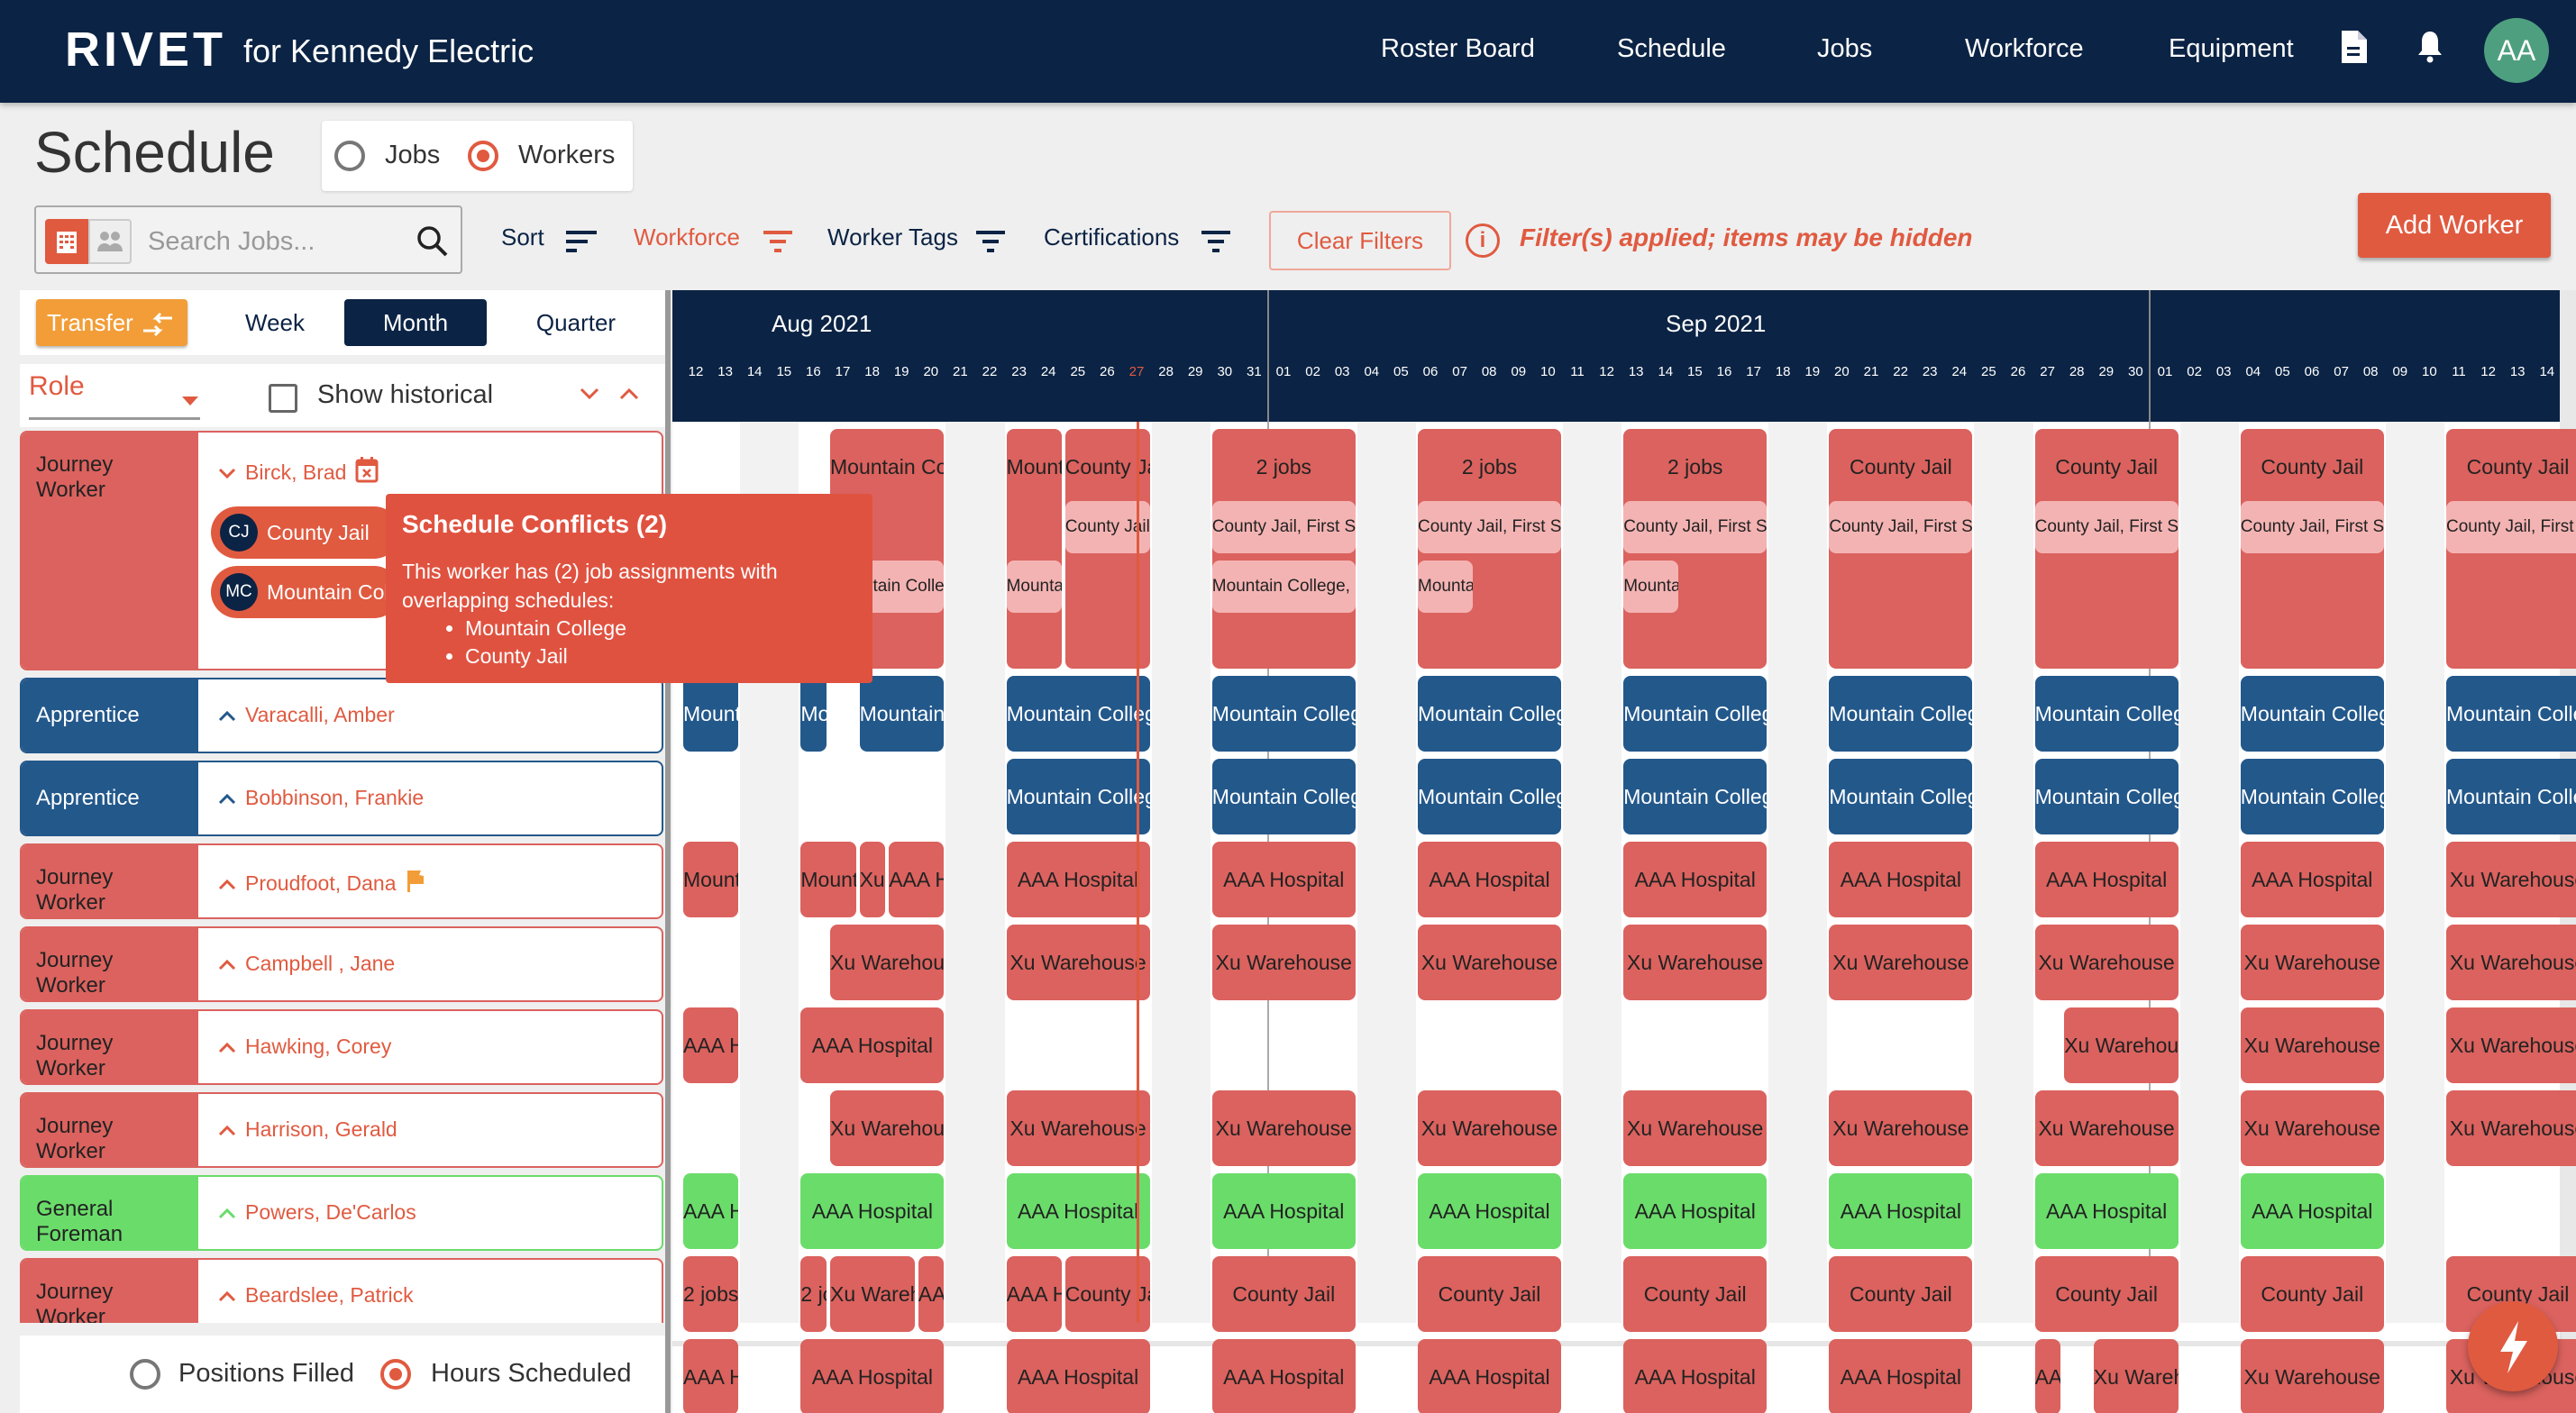  I want to click on filter-worker-tags-icon, so click(991, 241).